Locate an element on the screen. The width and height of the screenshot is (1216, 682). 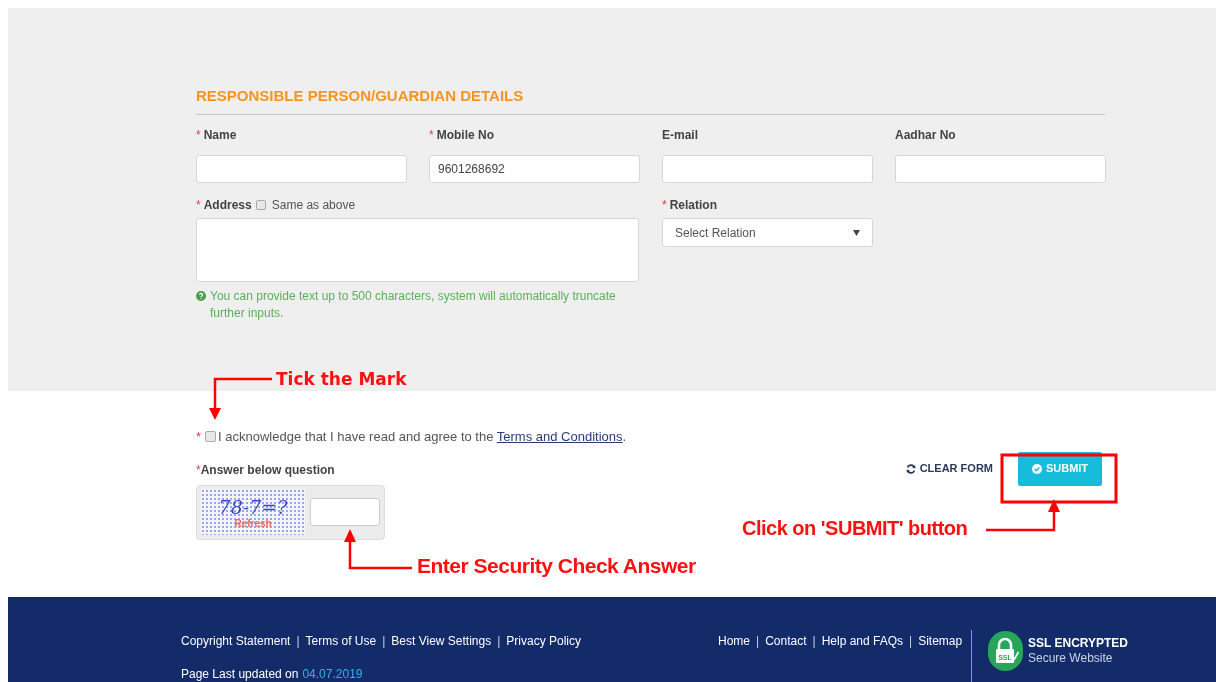
hint-text: You can provide text up to 500 characters, system will automatically truncate further inputs. is located at coordinates (413, 305).